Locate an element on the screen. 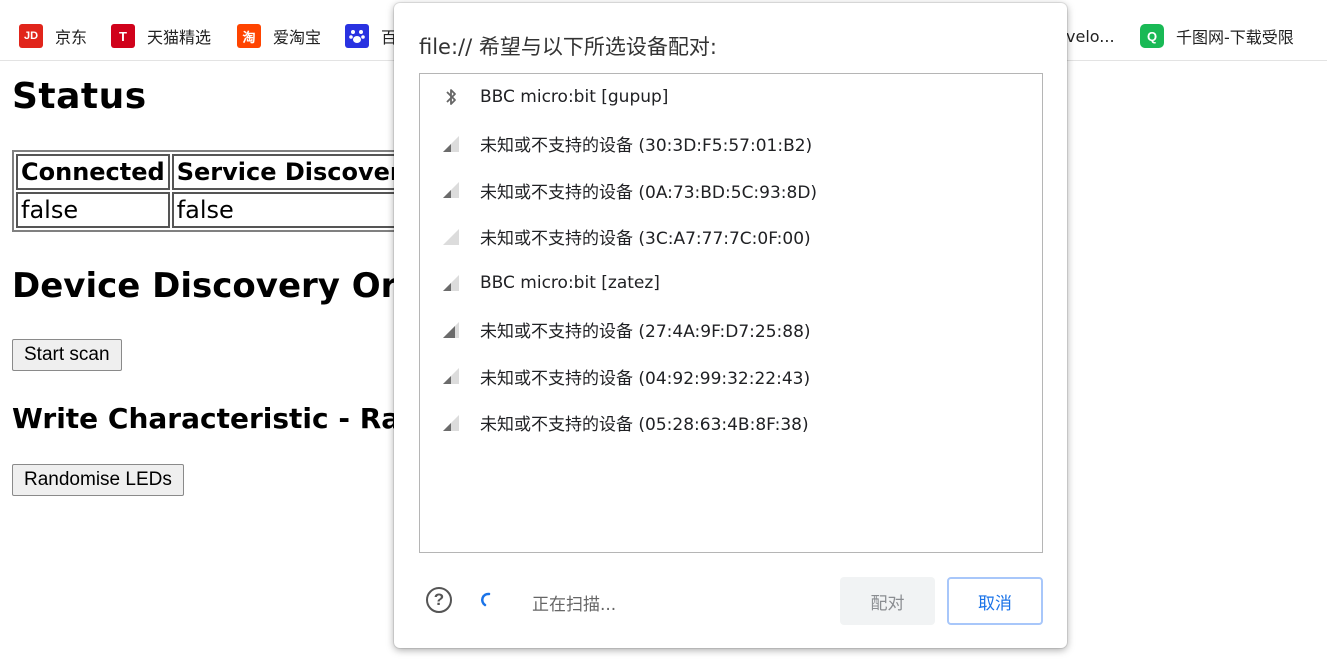  device-label: 未知或不支持的设备 (0A:73:BD:5C:93:8D) is located at coordinates (649, 192).